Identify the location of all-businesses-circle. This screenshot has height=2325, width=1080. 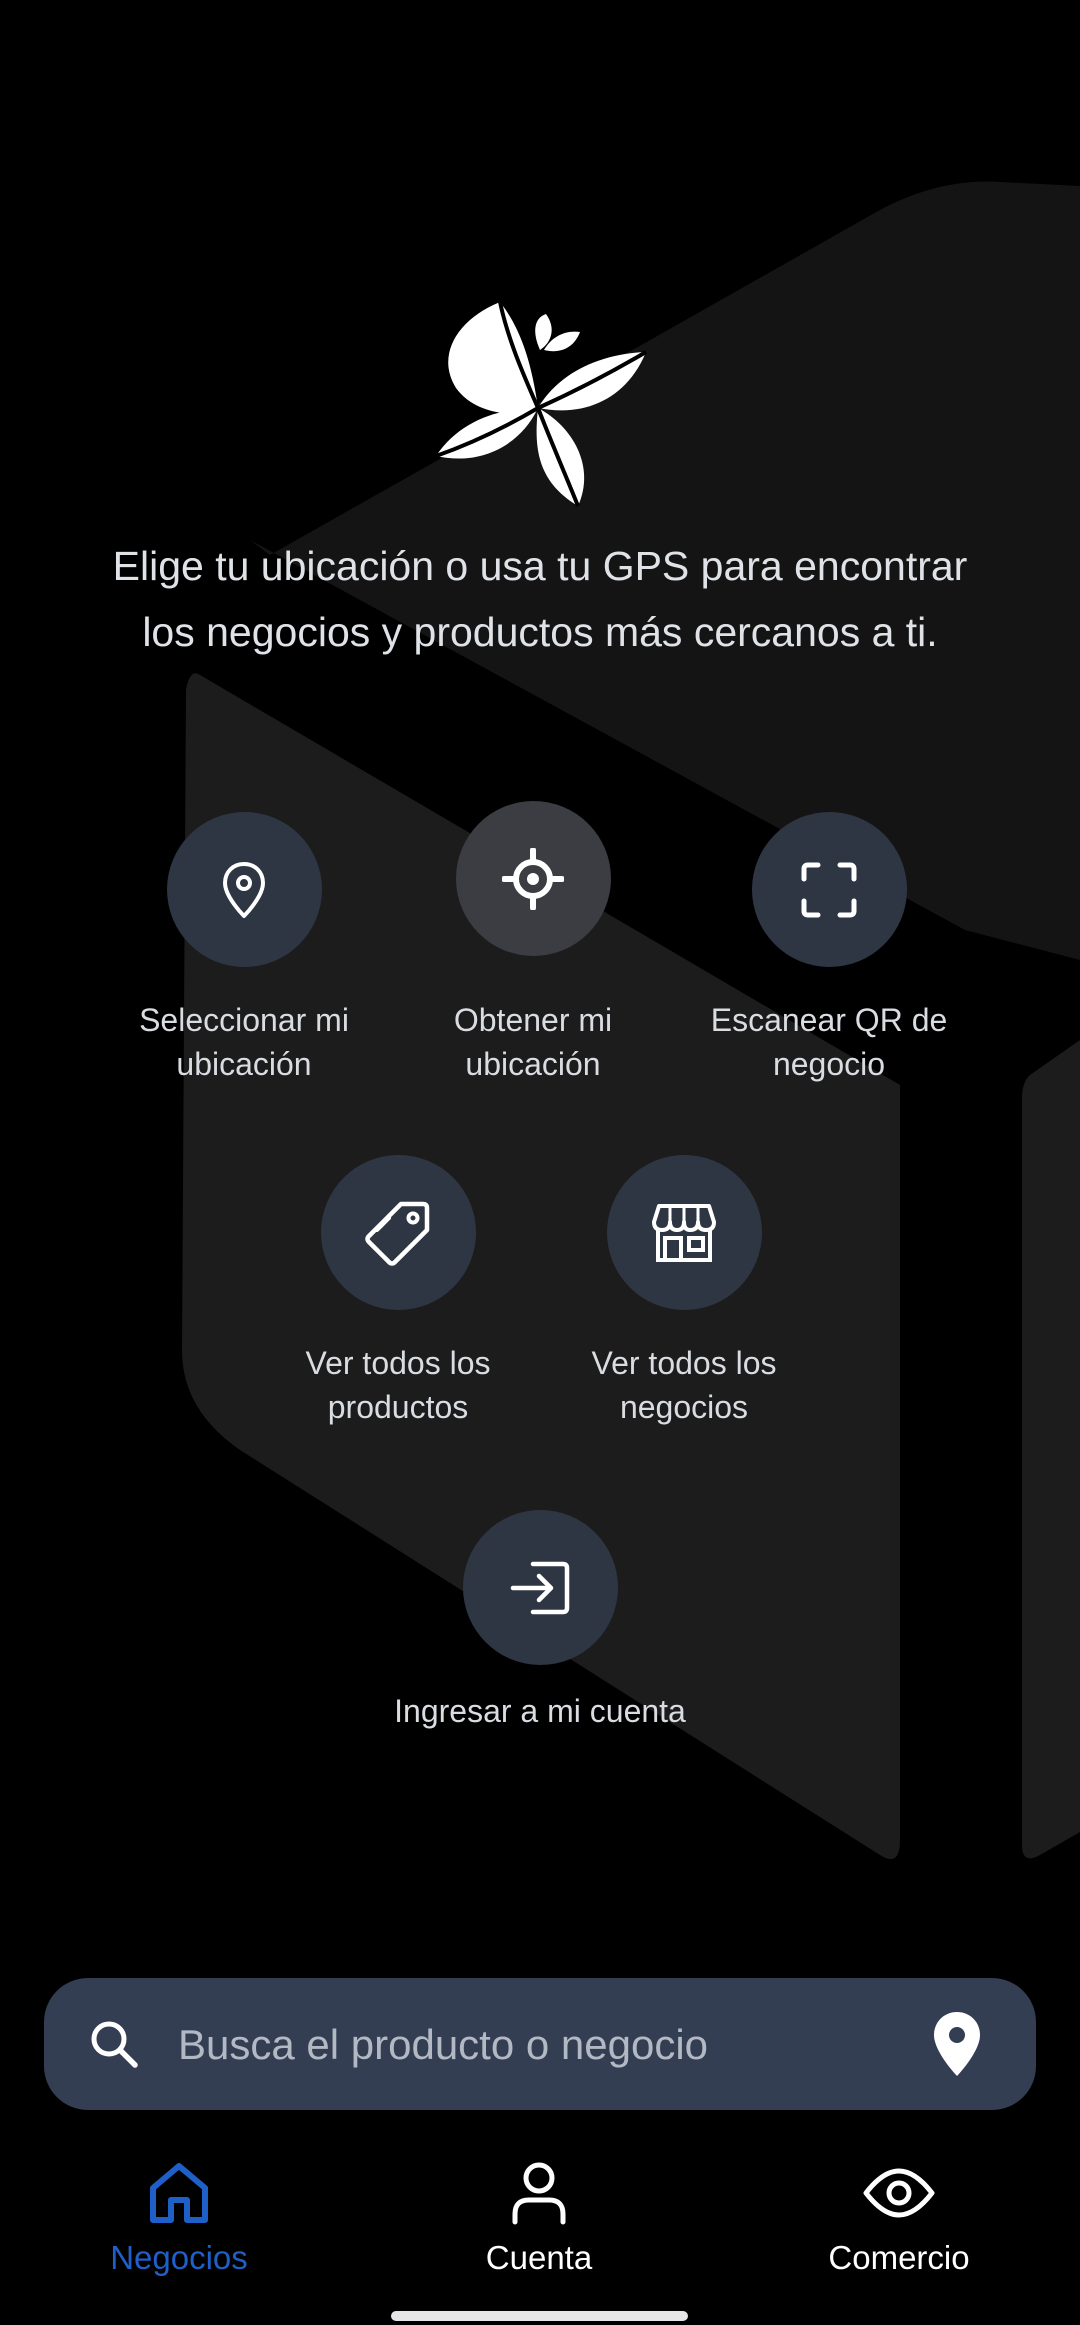
(684, 1232).